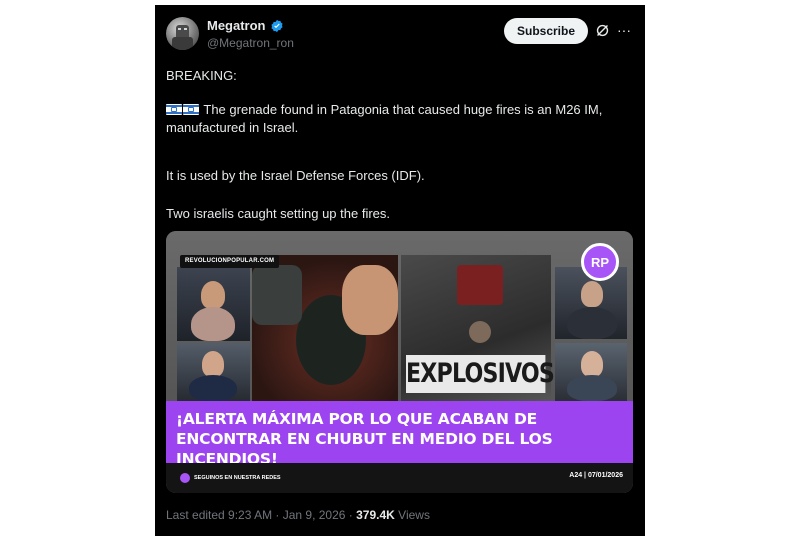  What do you see at coordinates (325, 328) in the screenshot?
I see `grenade-photo` at bounding box center [325, 328].